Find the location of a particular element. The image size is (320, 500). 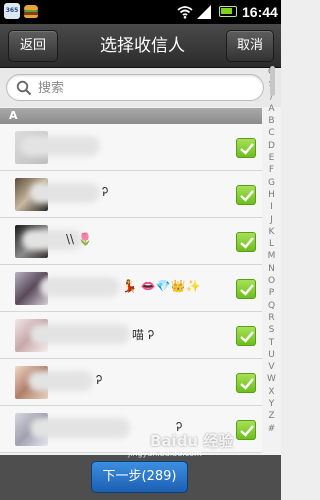

search-bar is located at coordinates (140, 87).